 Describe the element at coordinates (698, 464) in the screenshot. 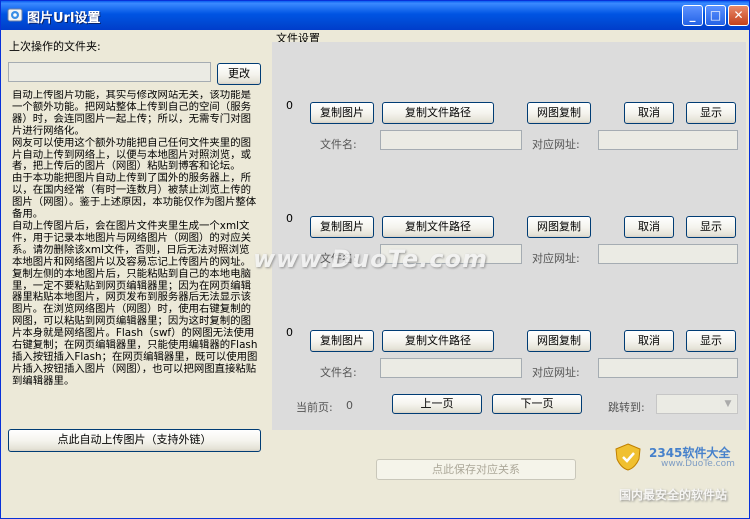

I see `watermark-url: www.DuoTe.com` at that location.